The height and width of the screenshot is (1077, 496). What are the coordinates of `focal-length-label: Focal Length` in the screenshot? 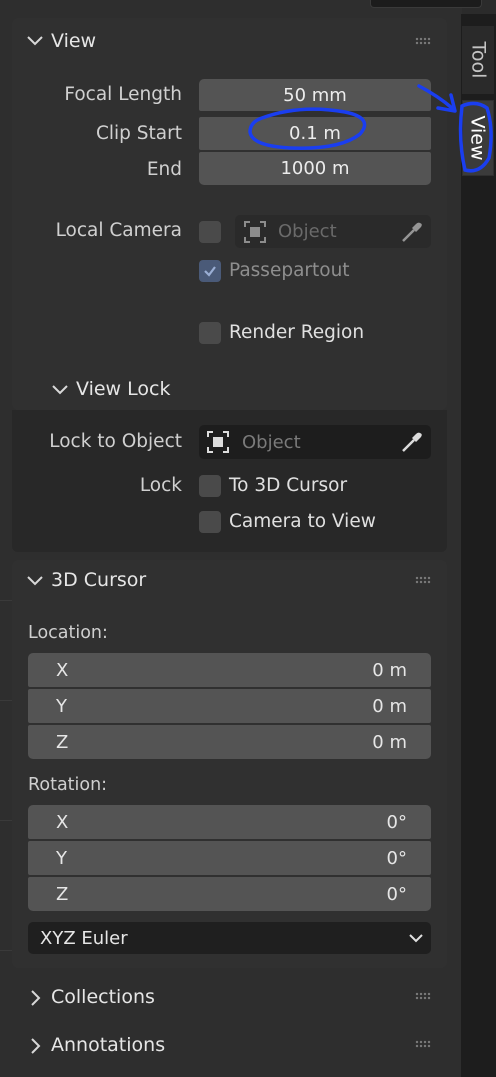 It's located at (123, 94).